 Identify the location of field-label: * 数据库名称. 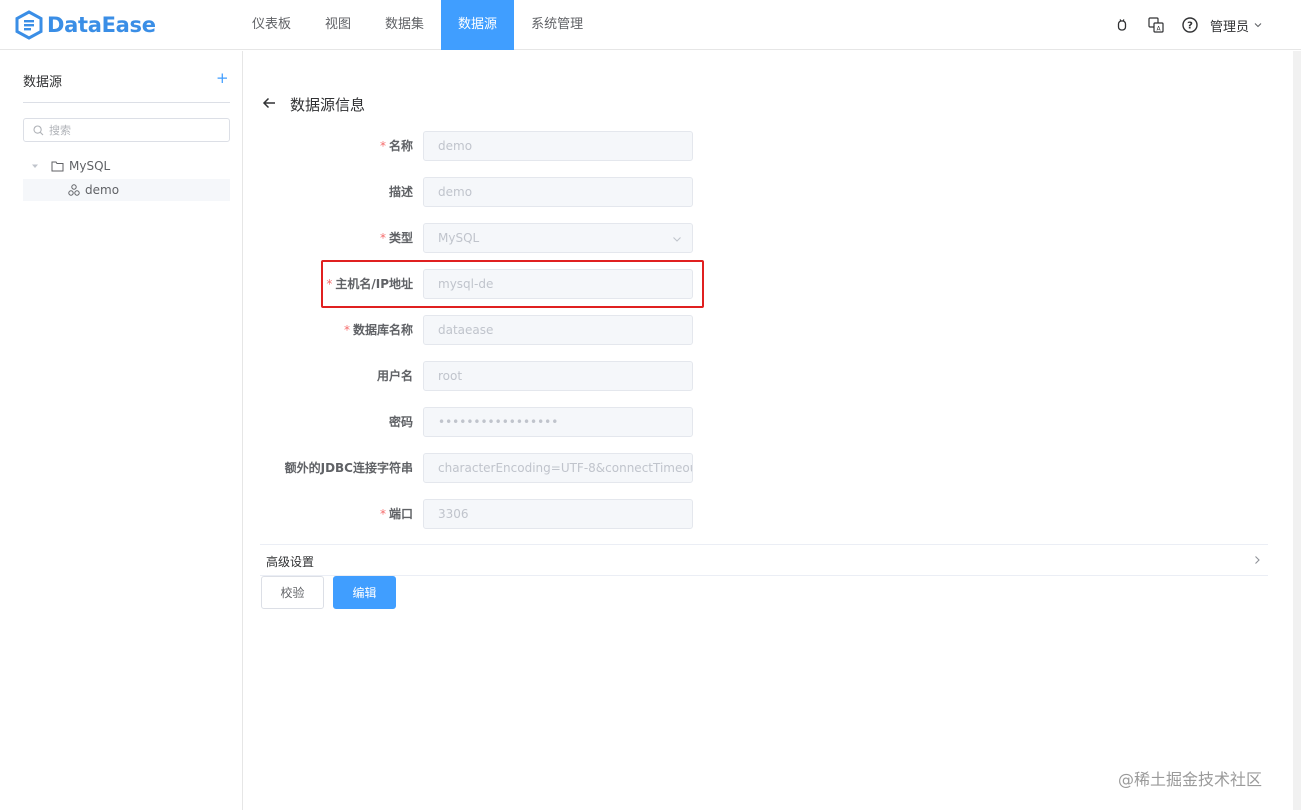
(378, 330).